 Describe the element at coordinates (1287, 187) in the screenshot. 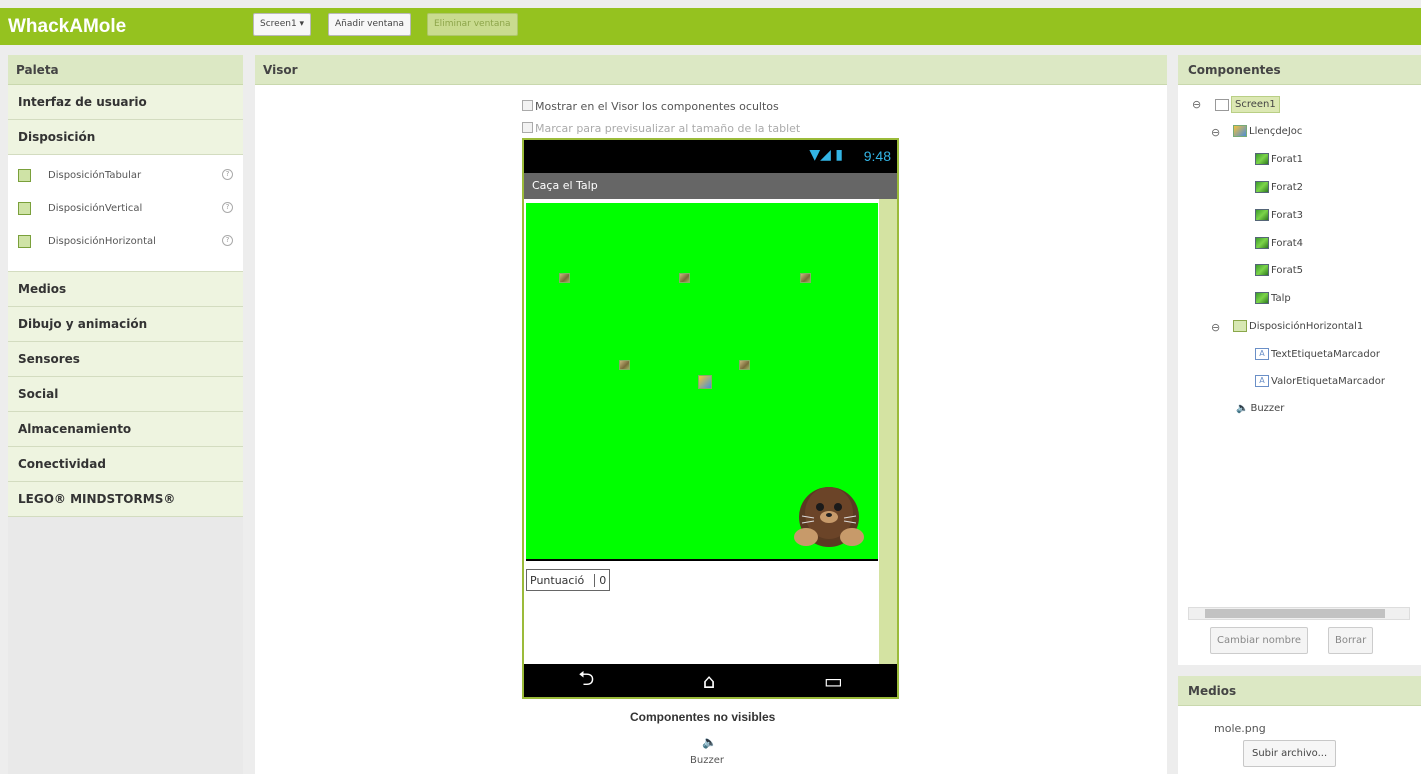

I see `tree-node-label: Forat2` at that location.